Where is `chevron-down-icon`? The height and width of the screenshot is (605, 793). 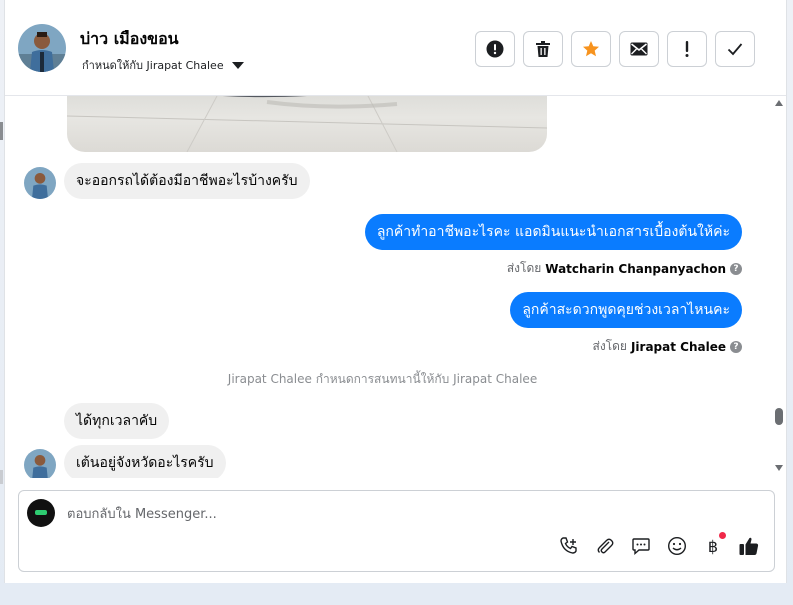
chevron-down-icon is located at coordinates (237, 65).